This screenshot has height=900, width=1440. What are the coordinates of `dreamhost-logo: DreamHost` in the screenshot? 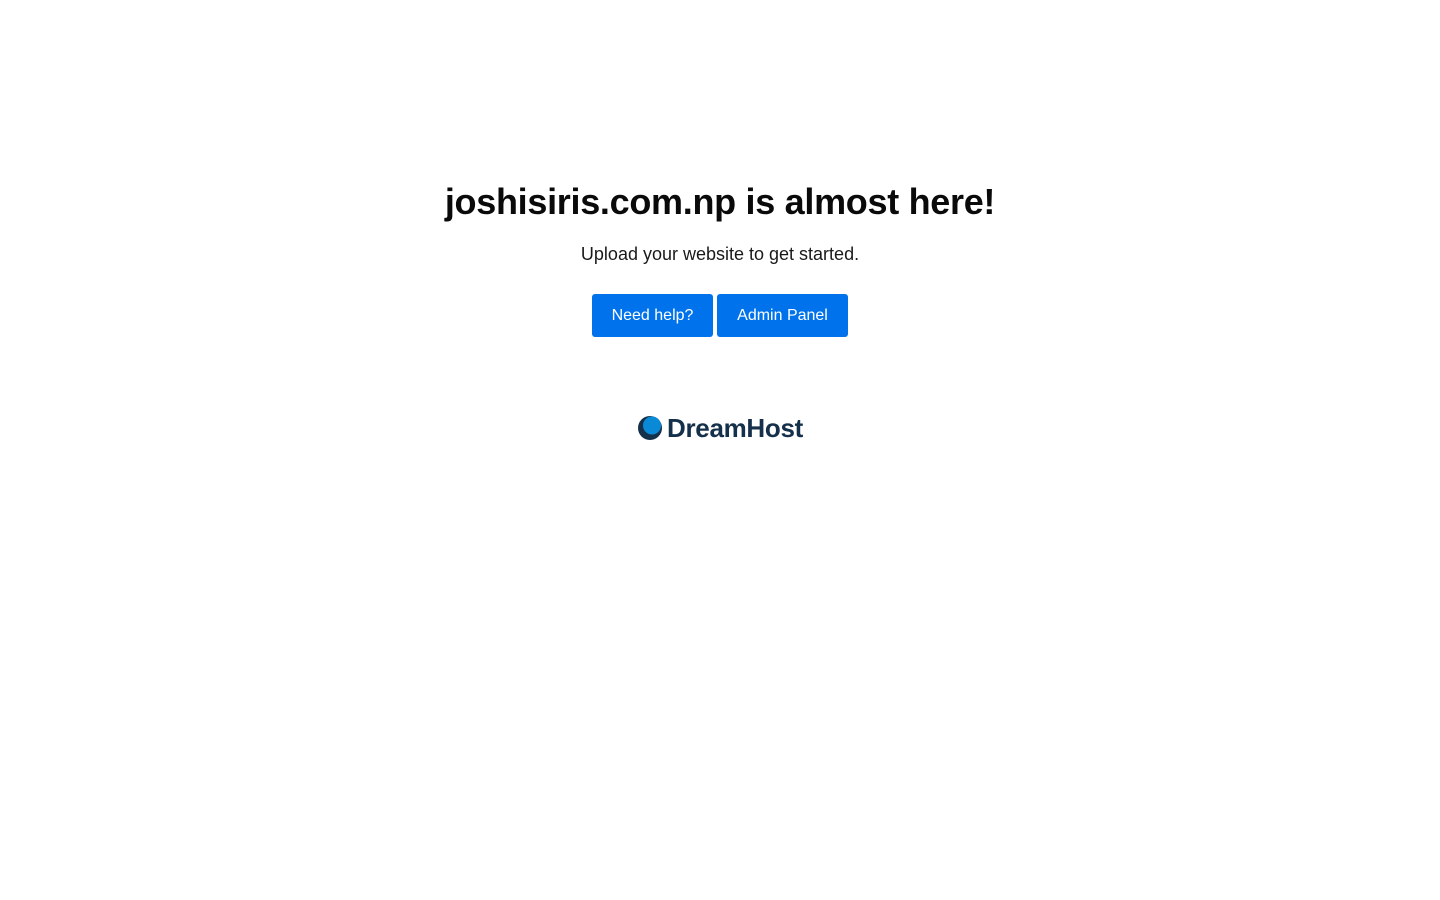 It's located at (720, 428).